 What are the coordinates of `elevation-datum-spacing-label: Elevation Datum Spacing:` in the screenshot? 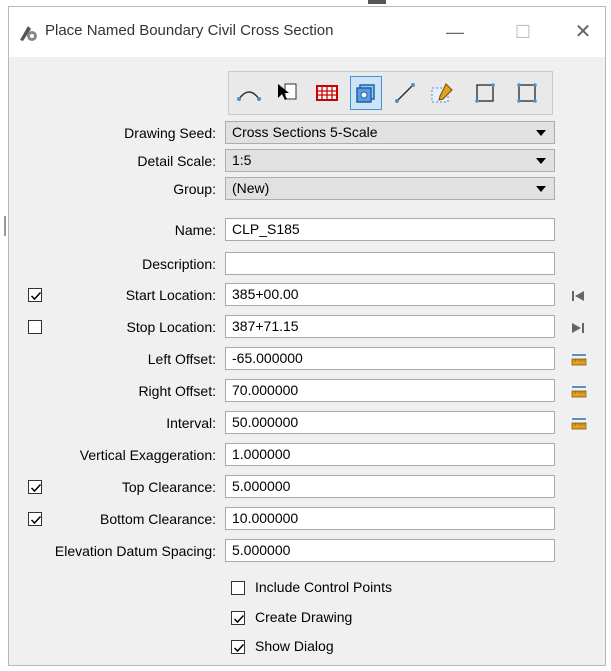 It's located at (135, 551).